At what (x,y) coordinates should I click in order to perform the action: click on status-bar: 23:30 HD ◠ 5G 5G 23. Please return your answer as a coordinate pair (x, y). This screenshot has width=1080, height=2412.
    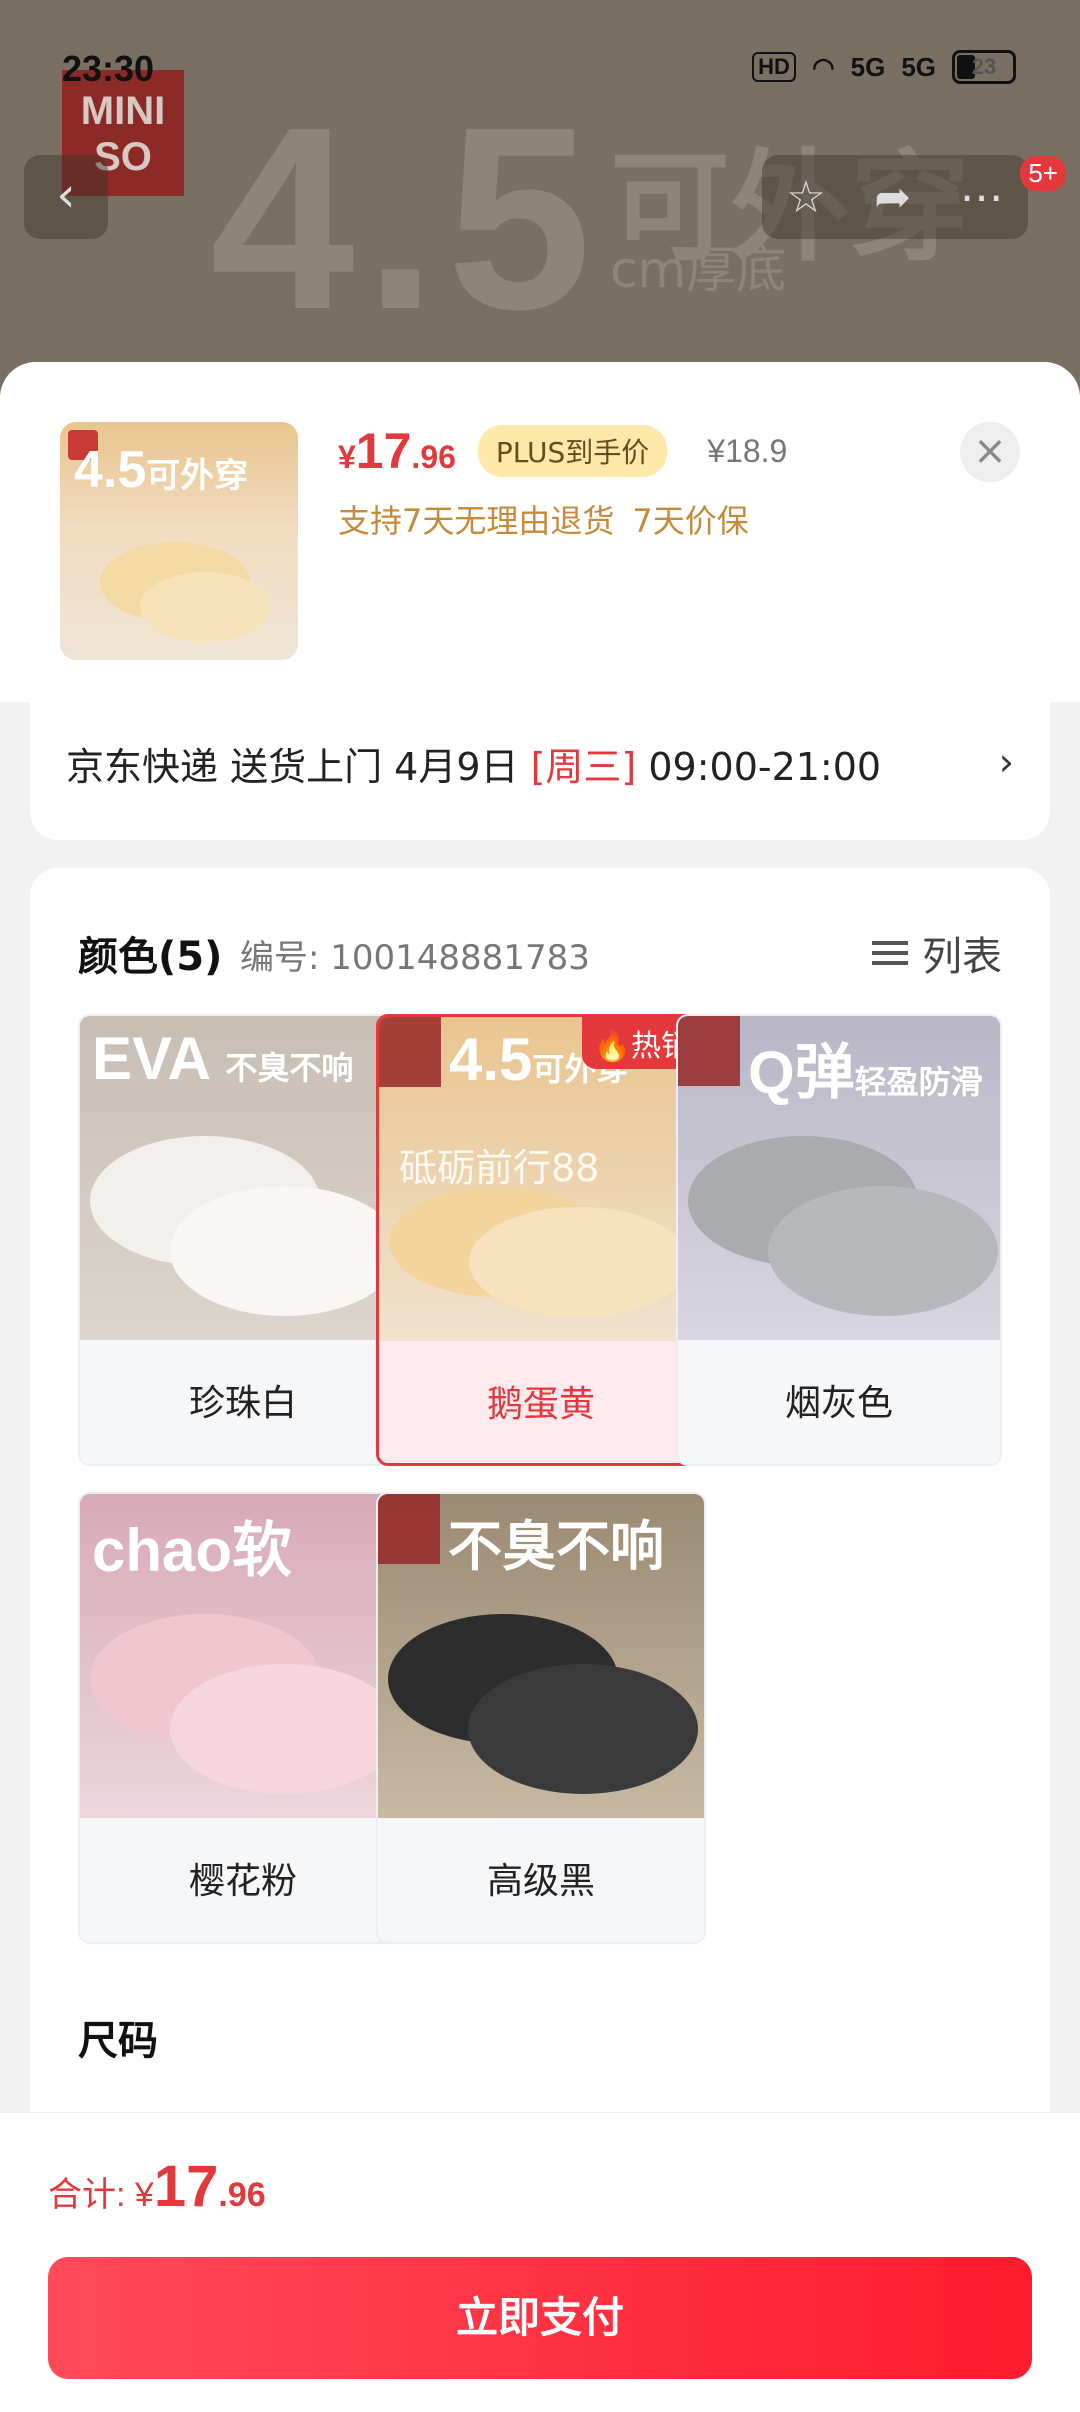
    Looking at the image, I should click on (540, 70).